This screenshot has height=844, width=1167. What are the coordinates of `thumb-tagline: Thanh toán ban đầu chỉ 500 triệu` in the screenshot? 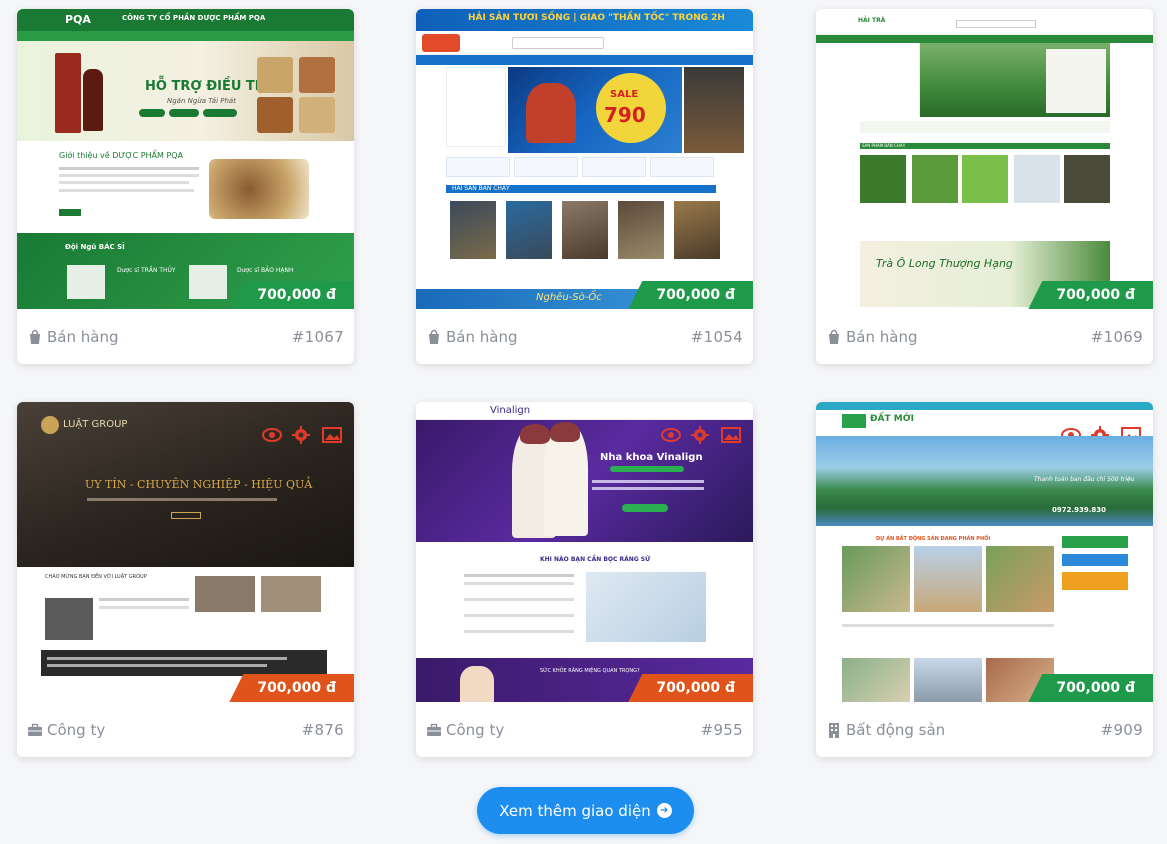 It's located at (1084, 479).